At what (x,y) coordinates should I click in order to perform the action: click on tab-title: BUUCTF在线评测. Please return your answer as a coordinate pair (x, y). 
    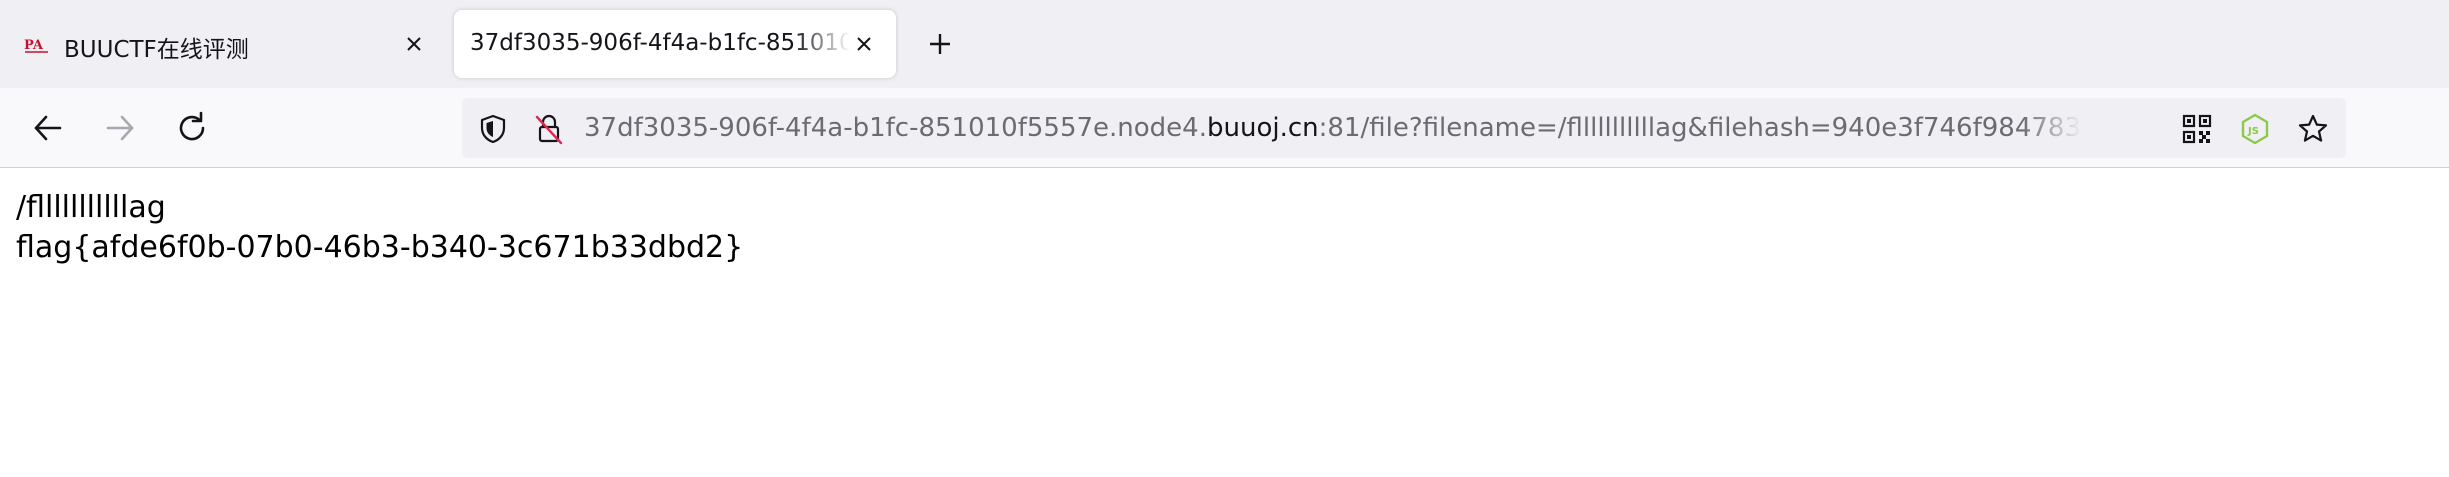
    Looking at the image, I should click on (156, 50).